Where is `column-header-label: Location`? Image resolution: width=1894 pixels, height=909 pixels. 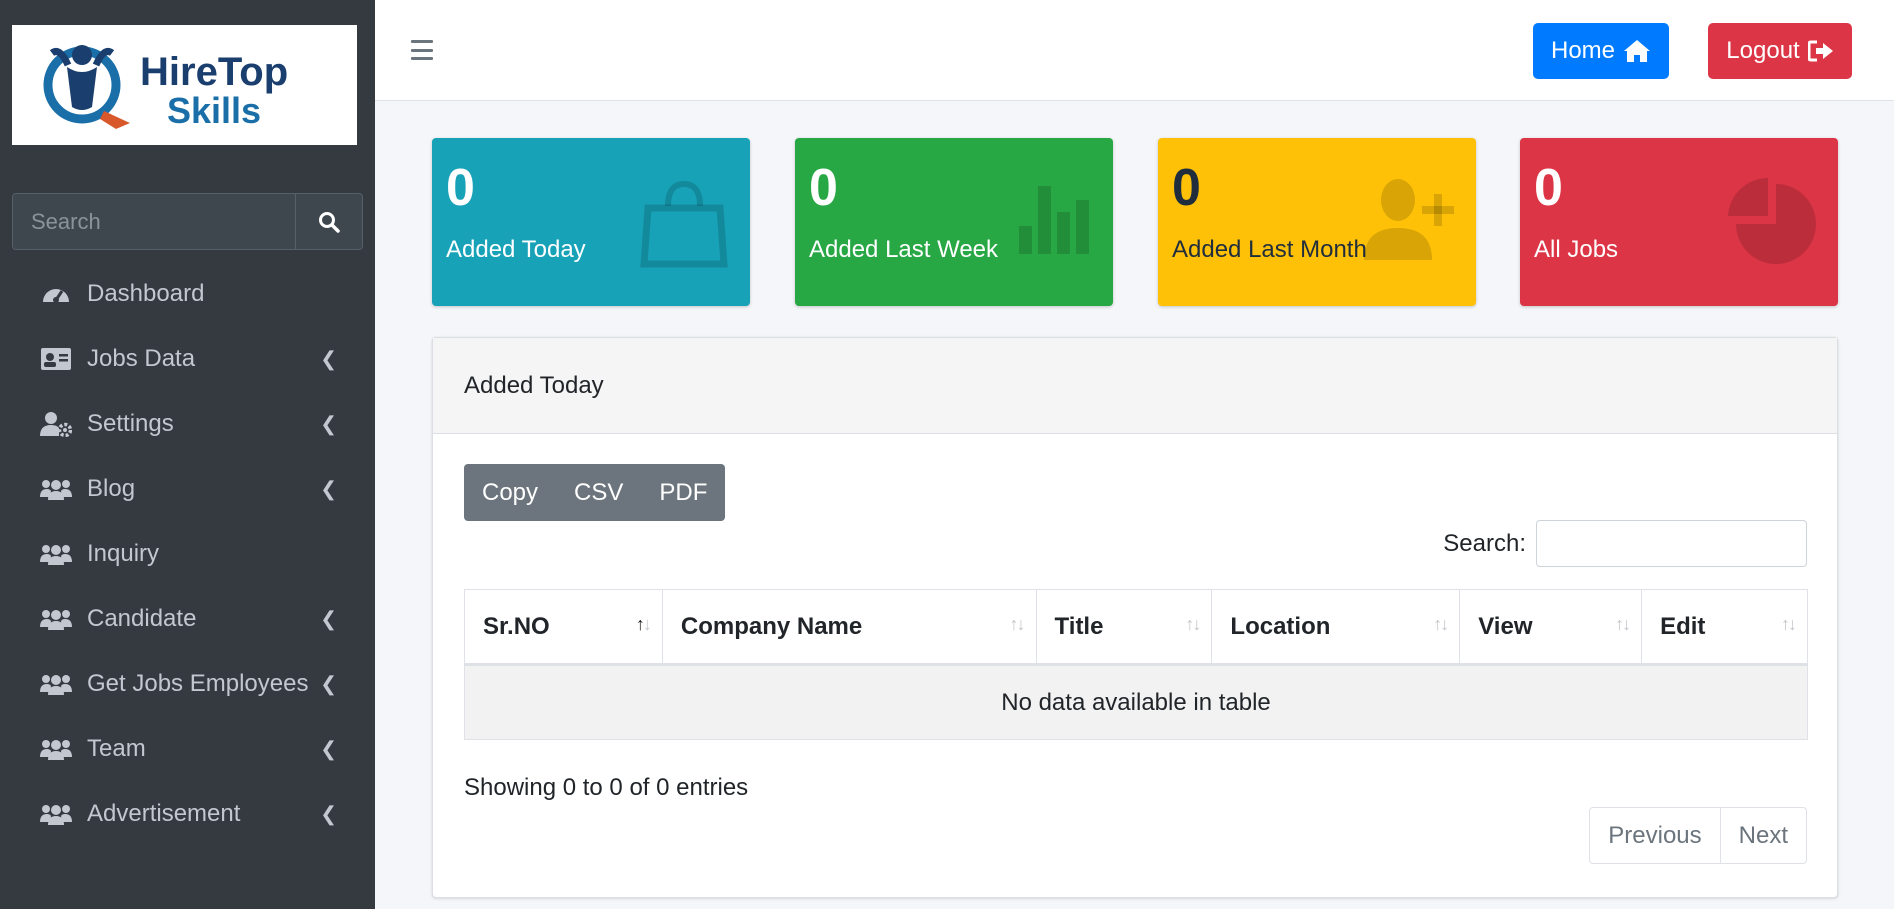
column-header-label: Location is located at coordinates (1280, 626).